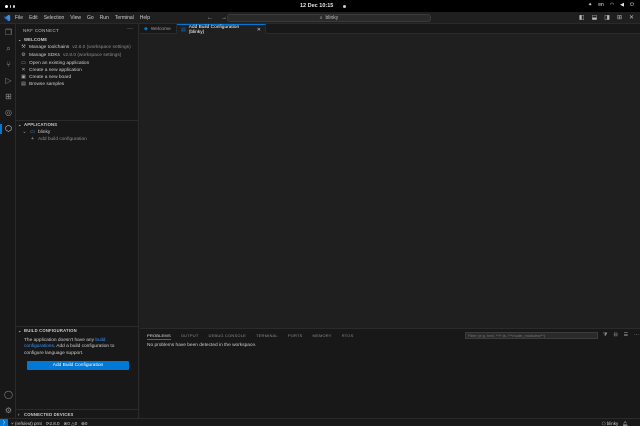  I want to click on navigation-arrows: ← →, so click(217, 18).